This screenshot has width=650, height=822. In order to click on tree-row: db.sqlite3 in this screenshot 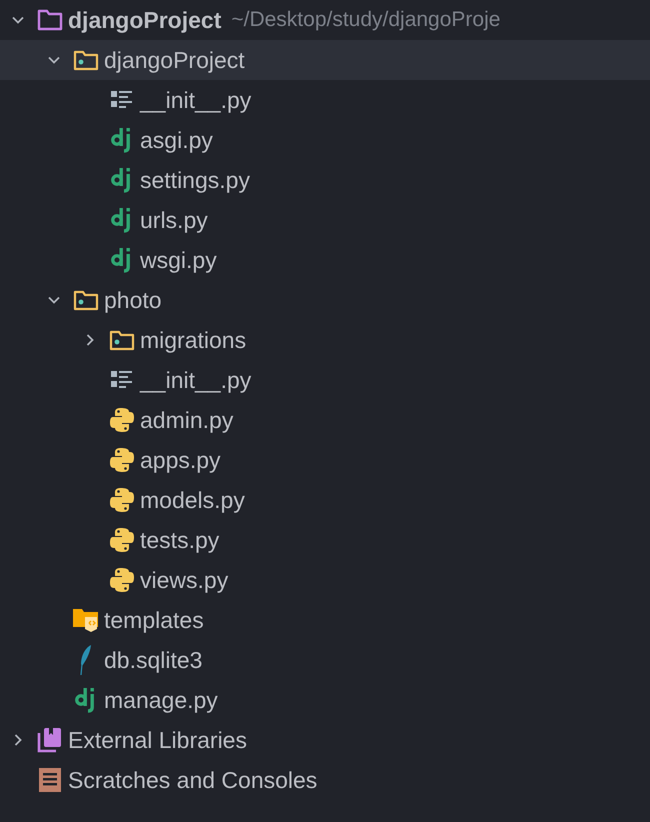, I will do `click(325, 660)`.